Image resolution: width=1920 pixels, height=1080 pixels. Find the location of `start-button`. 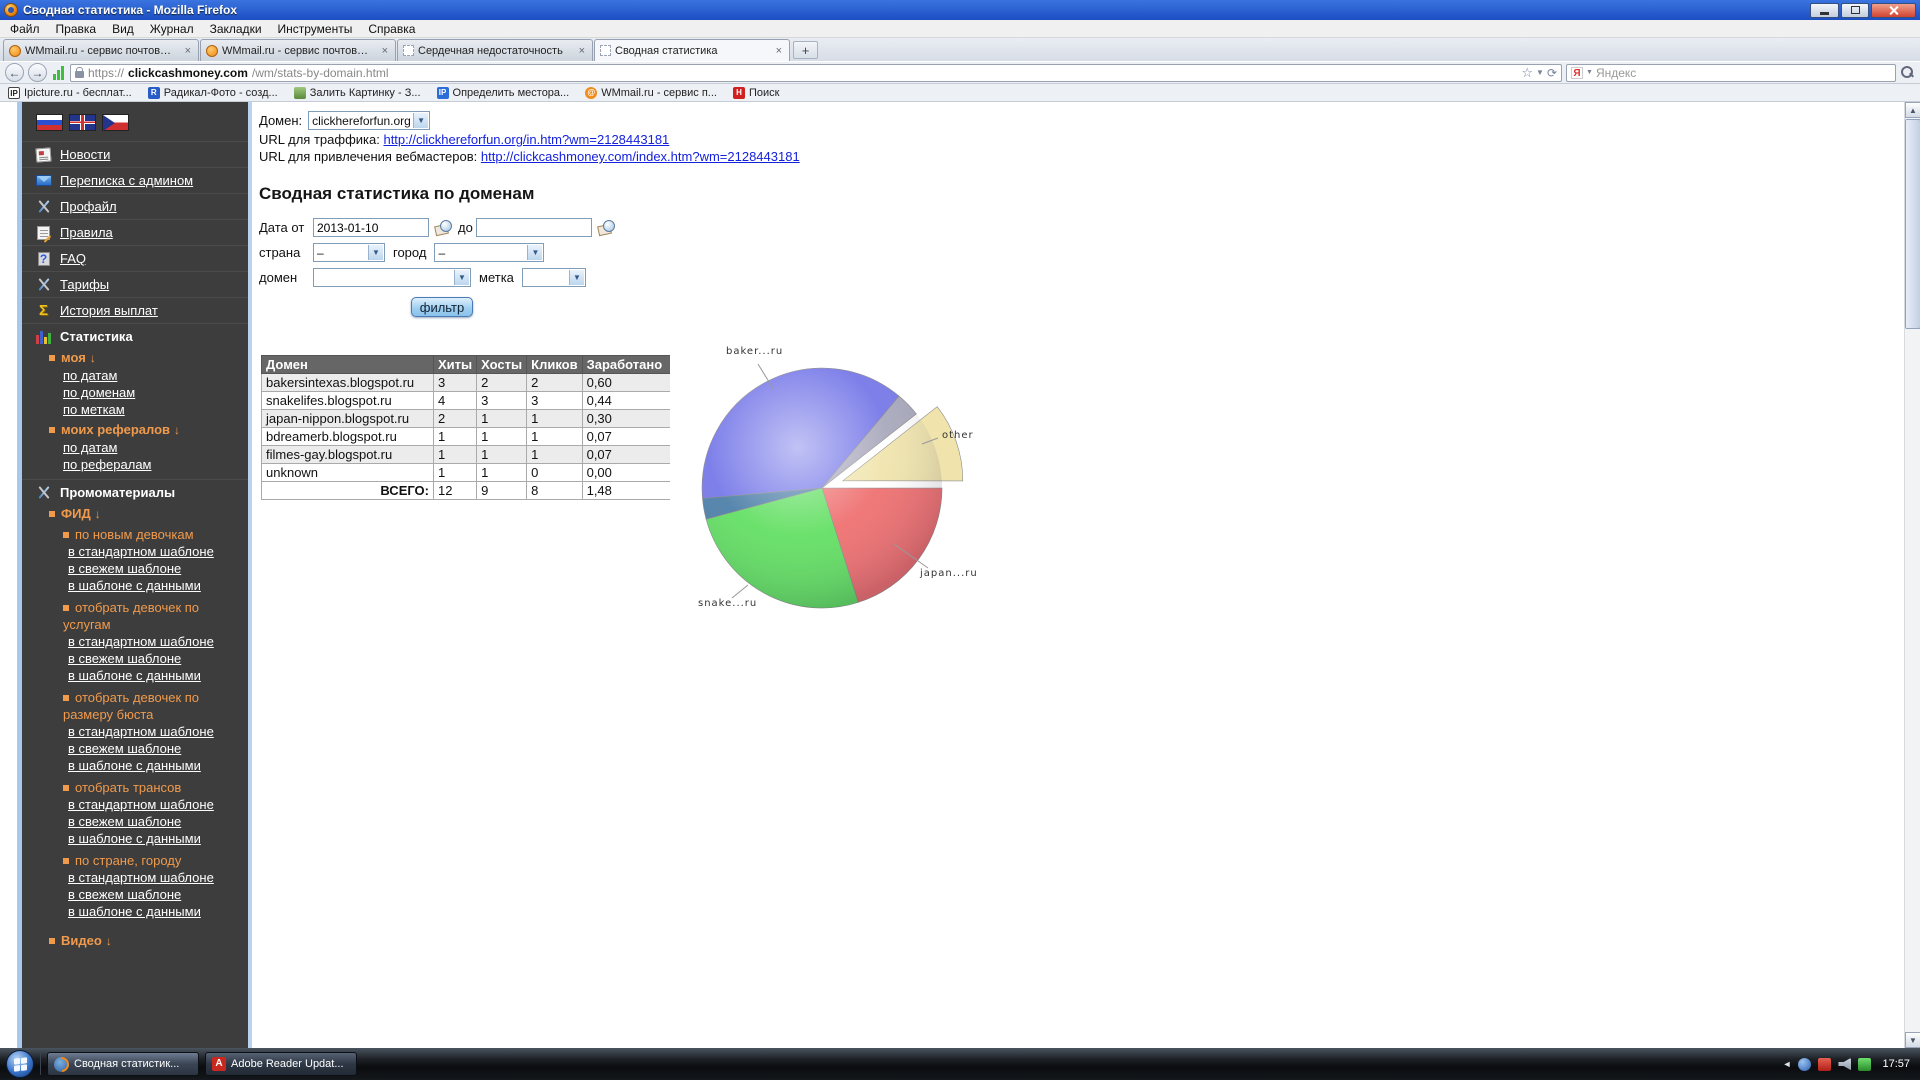

start-button is located at coordinates (20, 1064).